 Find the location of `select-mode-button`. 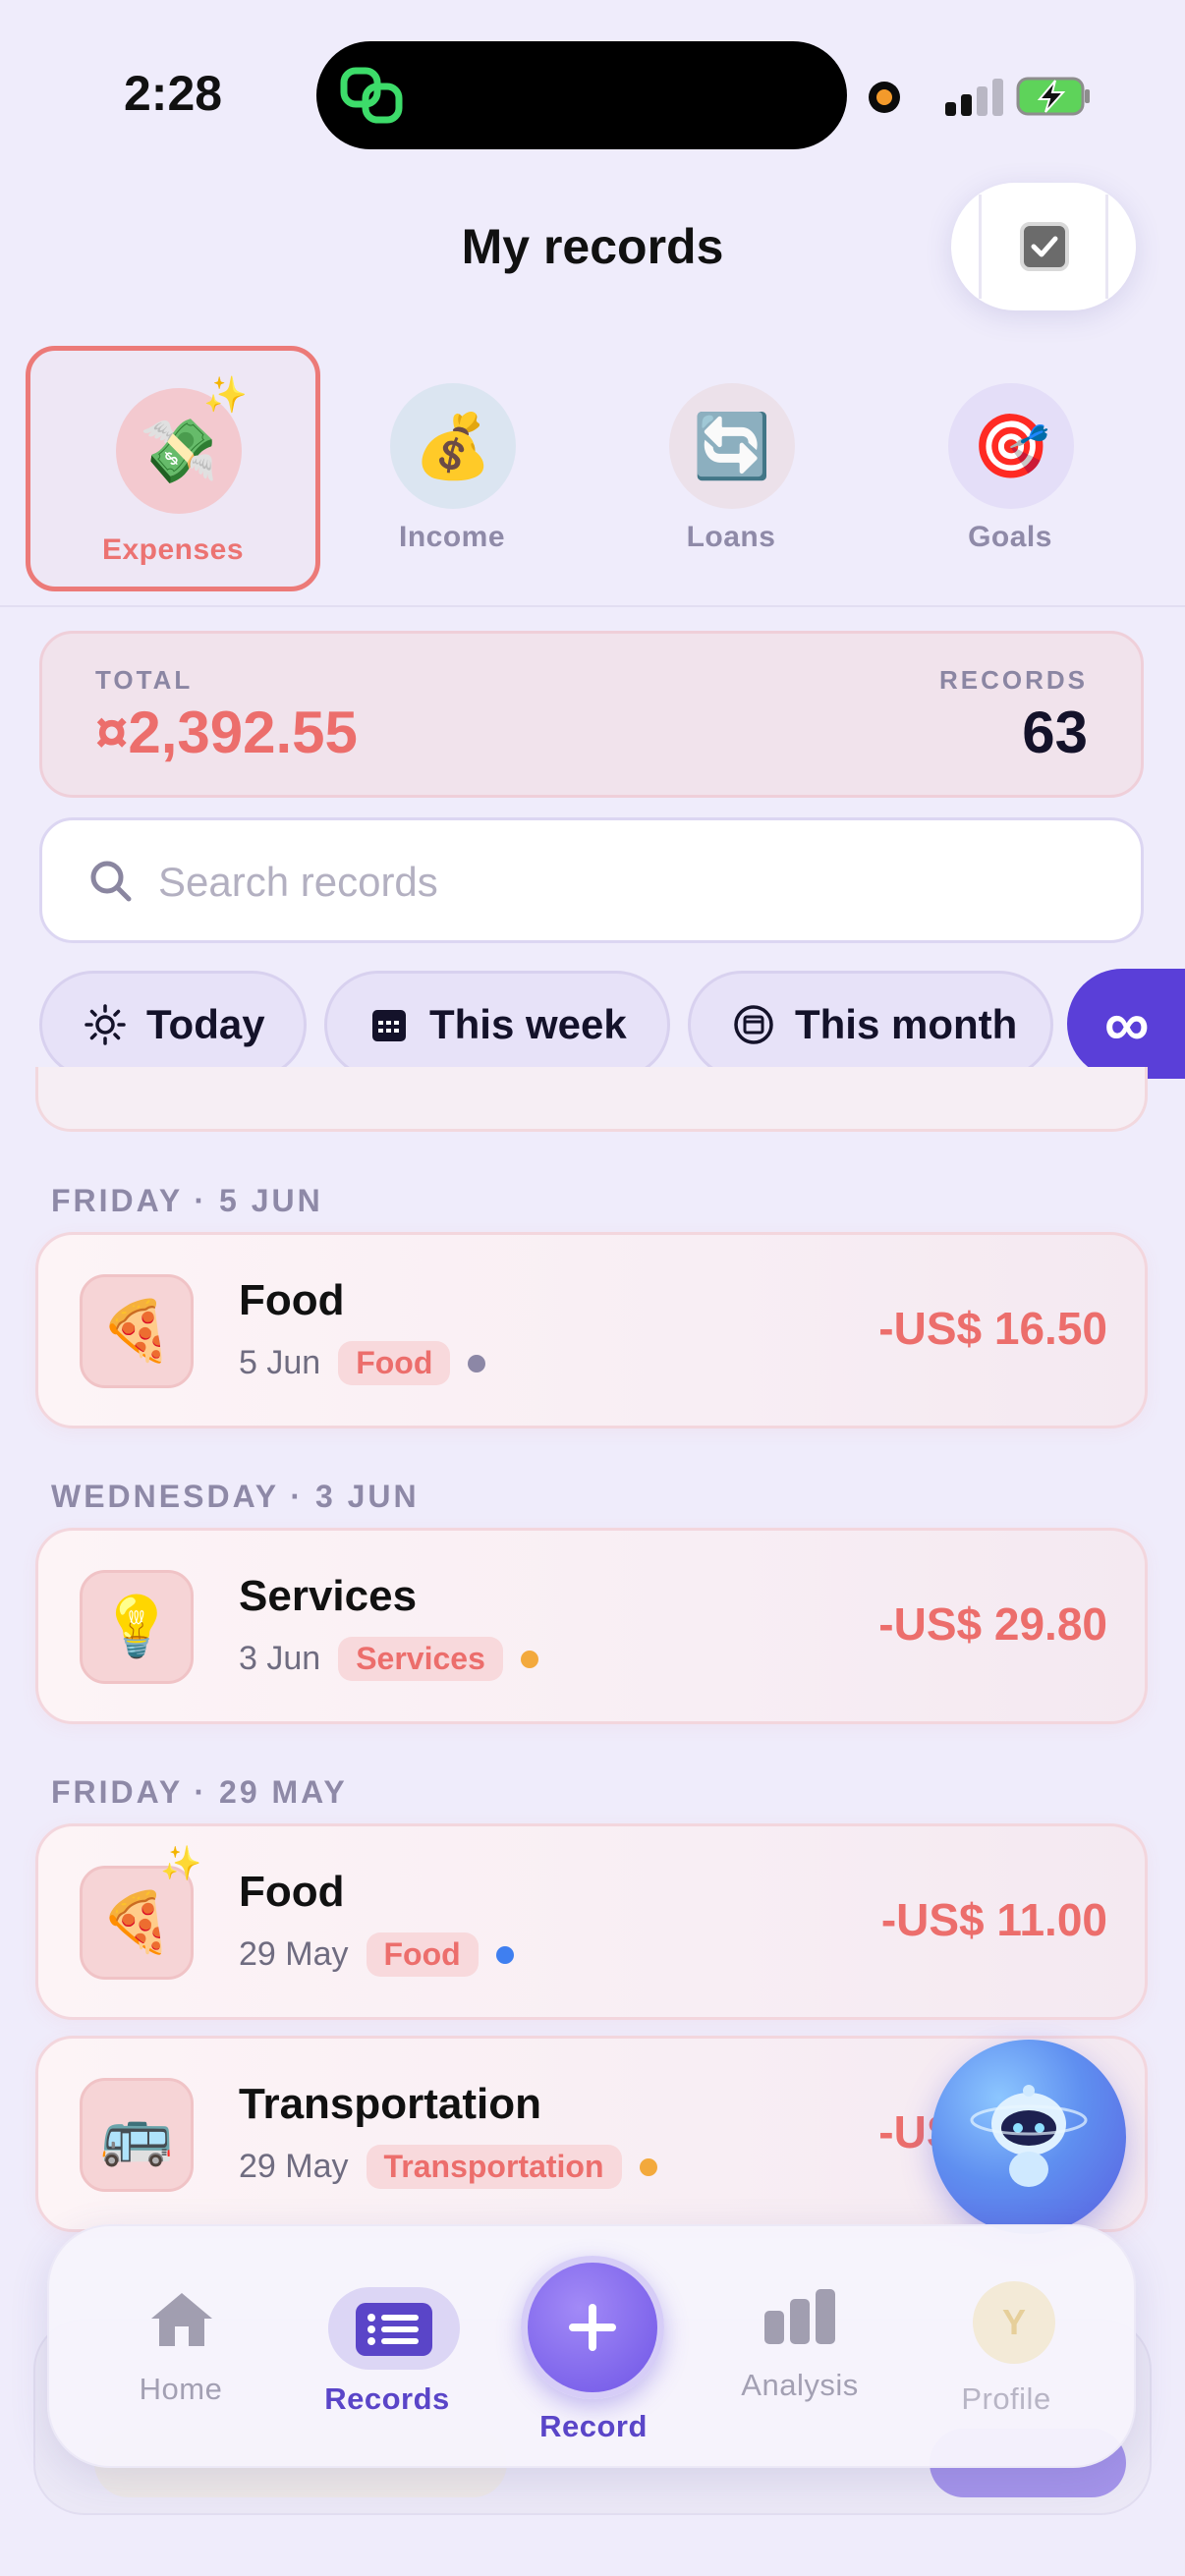

select-mode-button is located at coordinates (1044, 246).